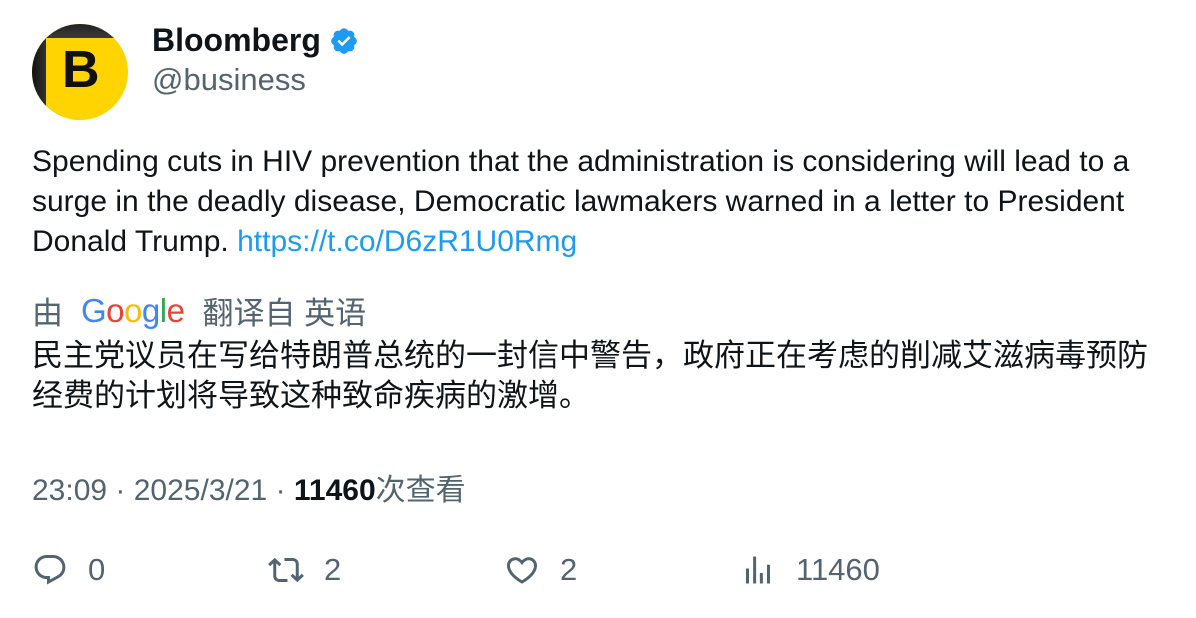  Describe the element at coordinates (334, 490) in the screenshot. I see `view-count: 11460` at that location.